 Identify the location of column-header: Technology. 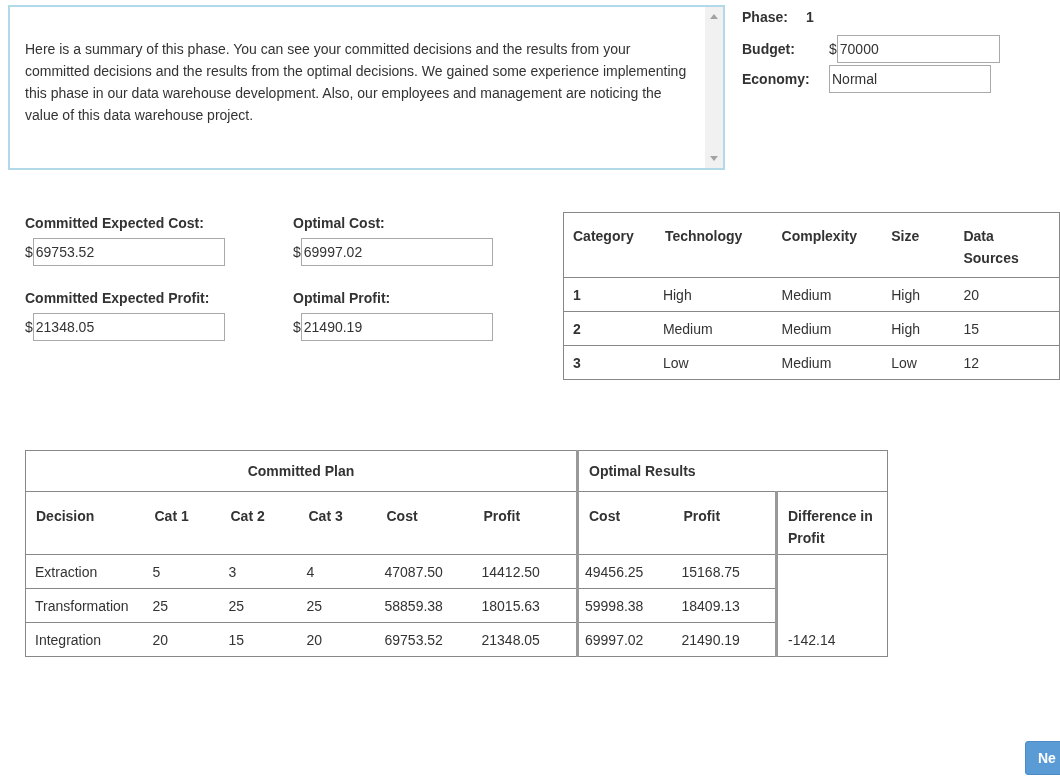
(714, 245).